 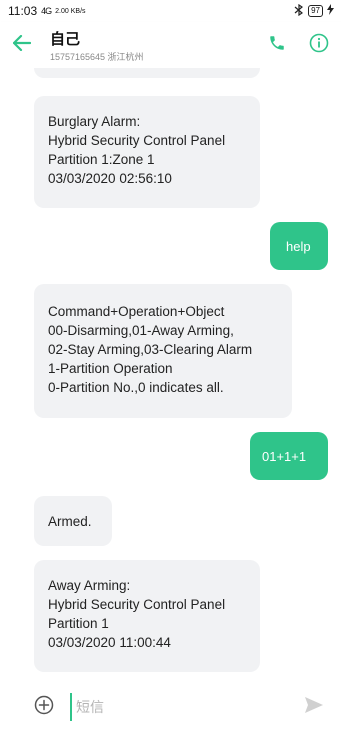 What do you see at coordinates (65, 39) in the screenshot?
I see `contact-name: 自己` at bounding box center [65, 39].